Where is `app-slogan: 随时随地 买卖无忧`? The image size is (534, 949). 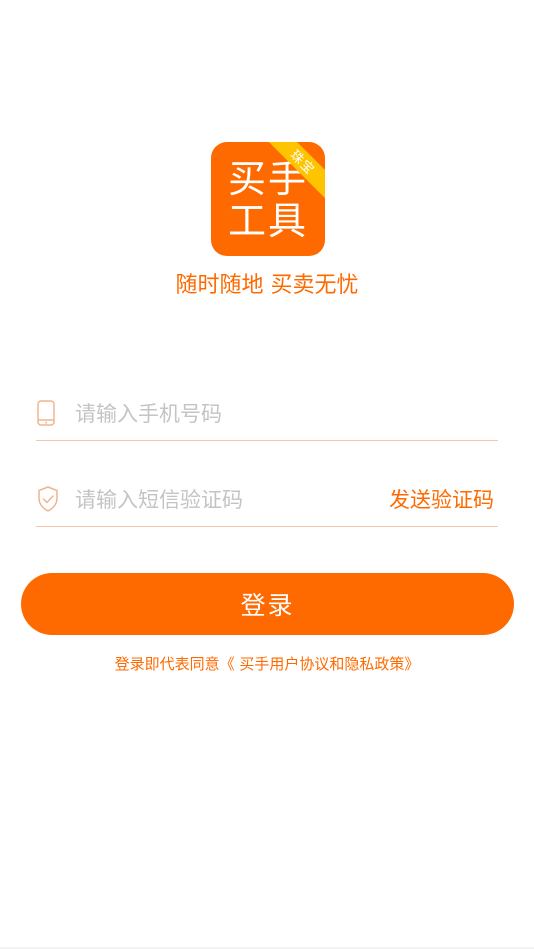
app-slogan: 随时随地 买卖无忧 is located at coordinates (267, 285).